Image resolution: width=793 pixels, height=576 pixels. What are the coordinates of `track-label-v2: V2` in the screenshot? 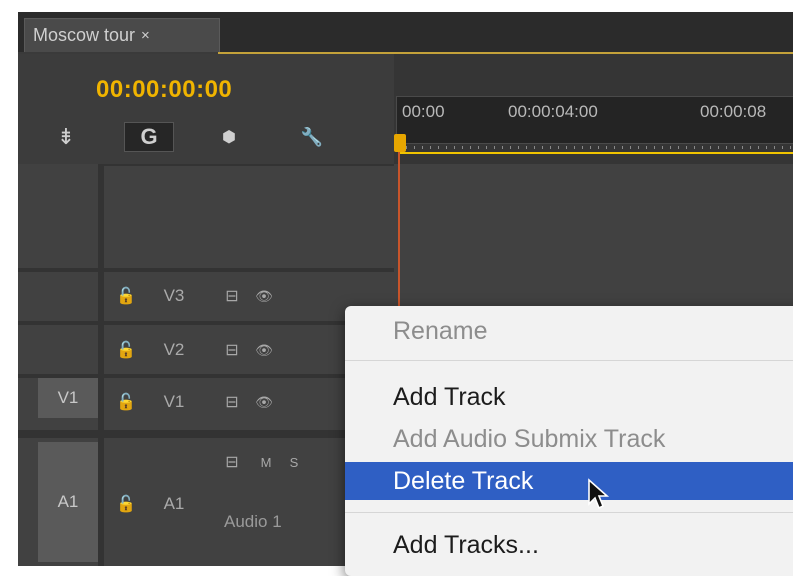 It's located at (174, 350).